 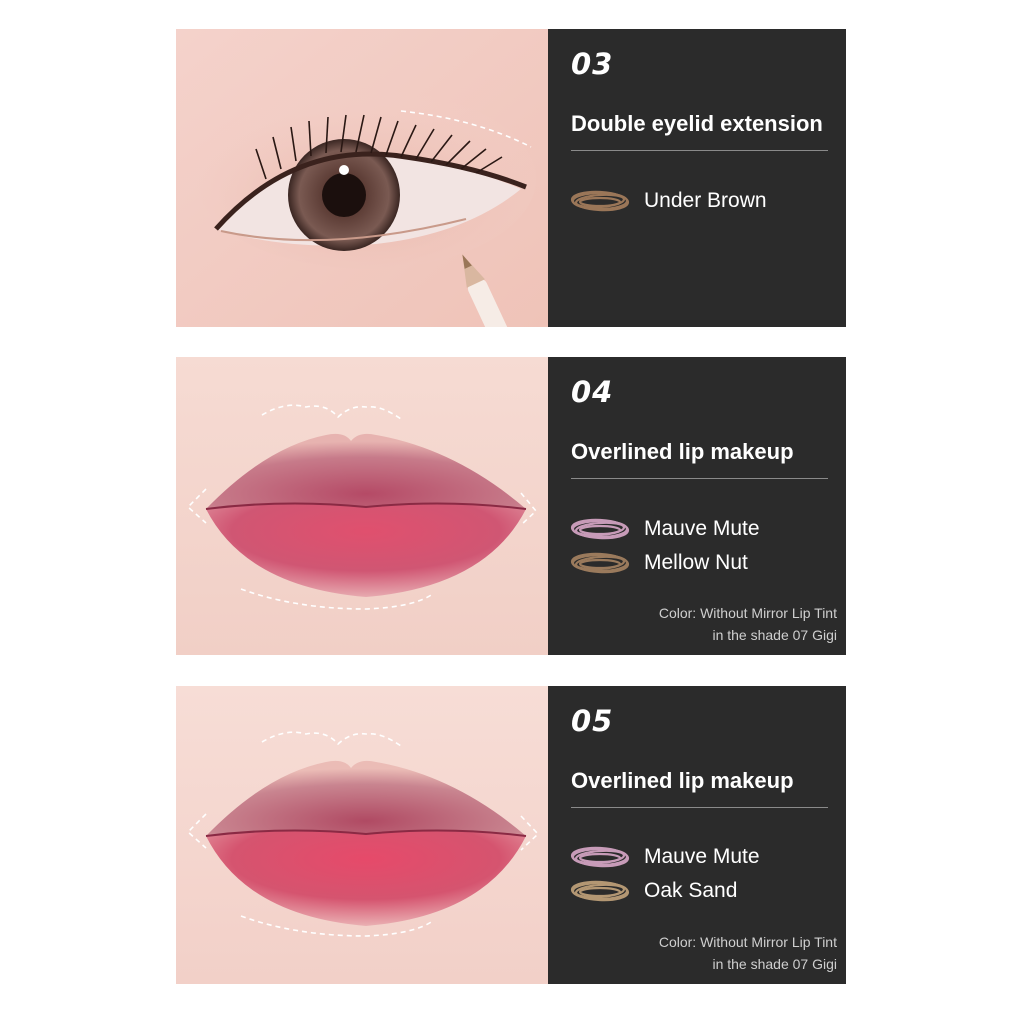 I want to click on shade-label: Under Brown, so click(x=705, y=200).